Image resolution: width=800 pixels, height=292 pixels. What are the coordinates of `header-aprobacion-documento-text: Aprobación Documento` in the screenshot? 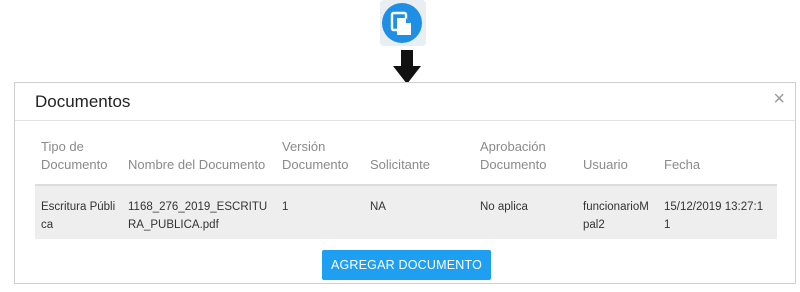 It's located at (513, 155).